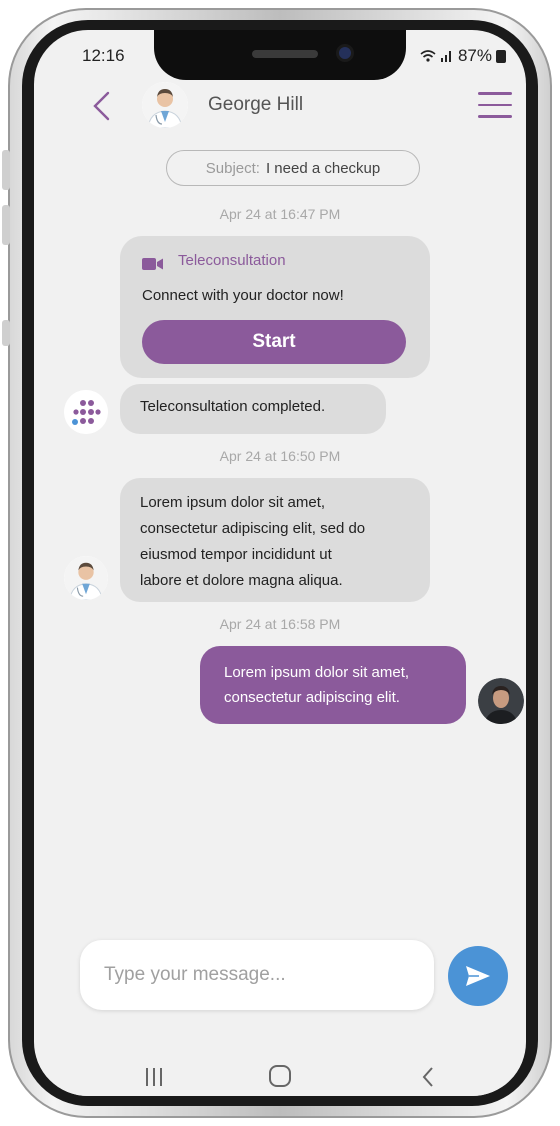  Describe the element at coordinates (285, 54) in the screenshot. I see `speaker` at that location.